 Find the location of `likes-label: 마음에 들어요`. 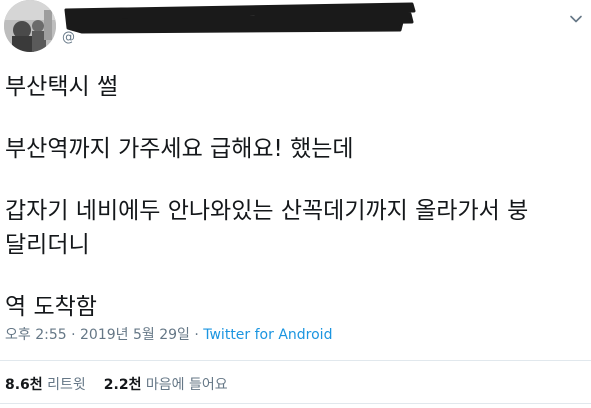

likes-label: 마음에 들어요 is located at coordinates (186, 385).